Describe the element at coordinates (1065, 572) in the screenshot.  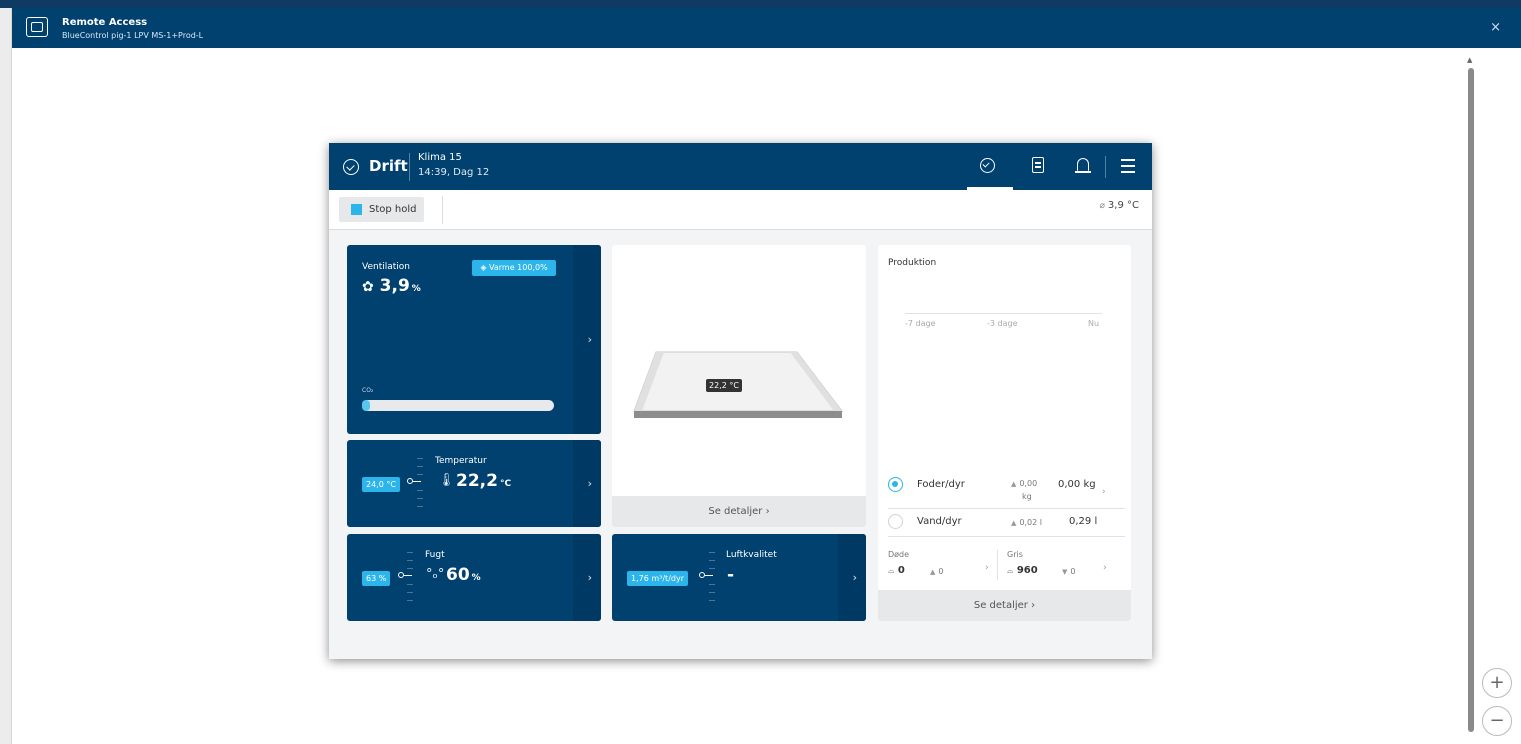
I see `trend-down-icon: ▼` at that location.